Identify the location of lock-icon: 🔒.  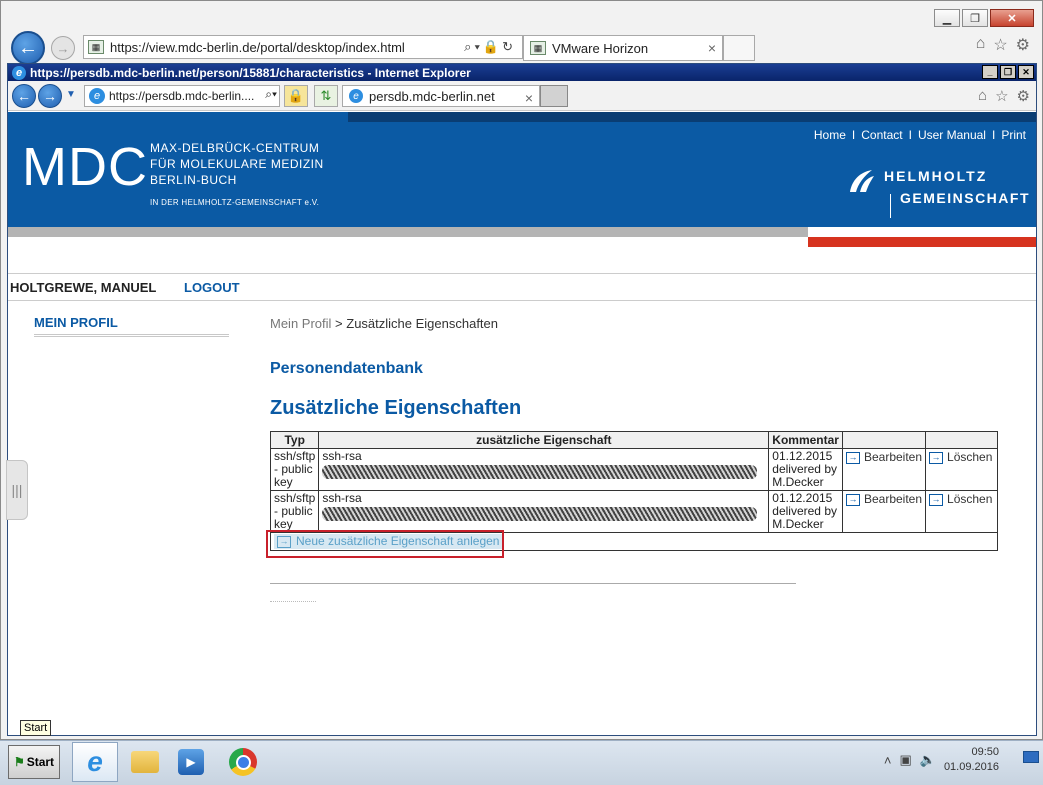
(296, 96).